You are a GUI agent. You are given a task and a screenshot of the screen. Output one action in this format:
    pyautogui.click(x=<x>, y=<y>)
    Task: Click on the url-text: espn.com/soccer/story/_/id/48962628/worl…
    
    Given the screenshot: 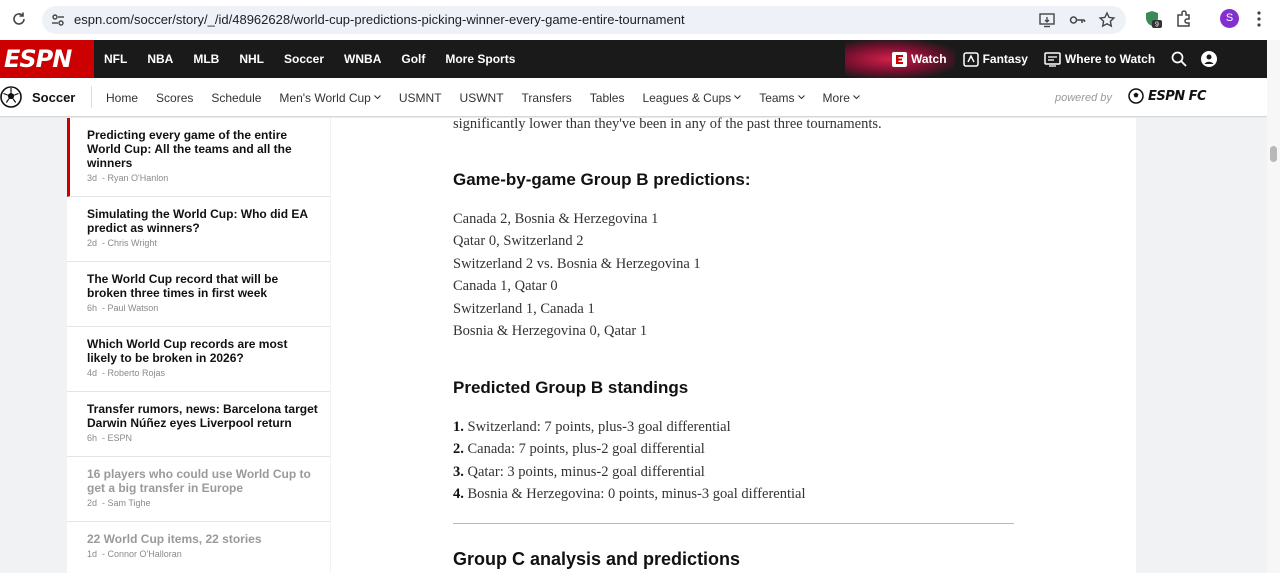 What is the action you would take?
    pyautogui.click(x=379, y=19)
    